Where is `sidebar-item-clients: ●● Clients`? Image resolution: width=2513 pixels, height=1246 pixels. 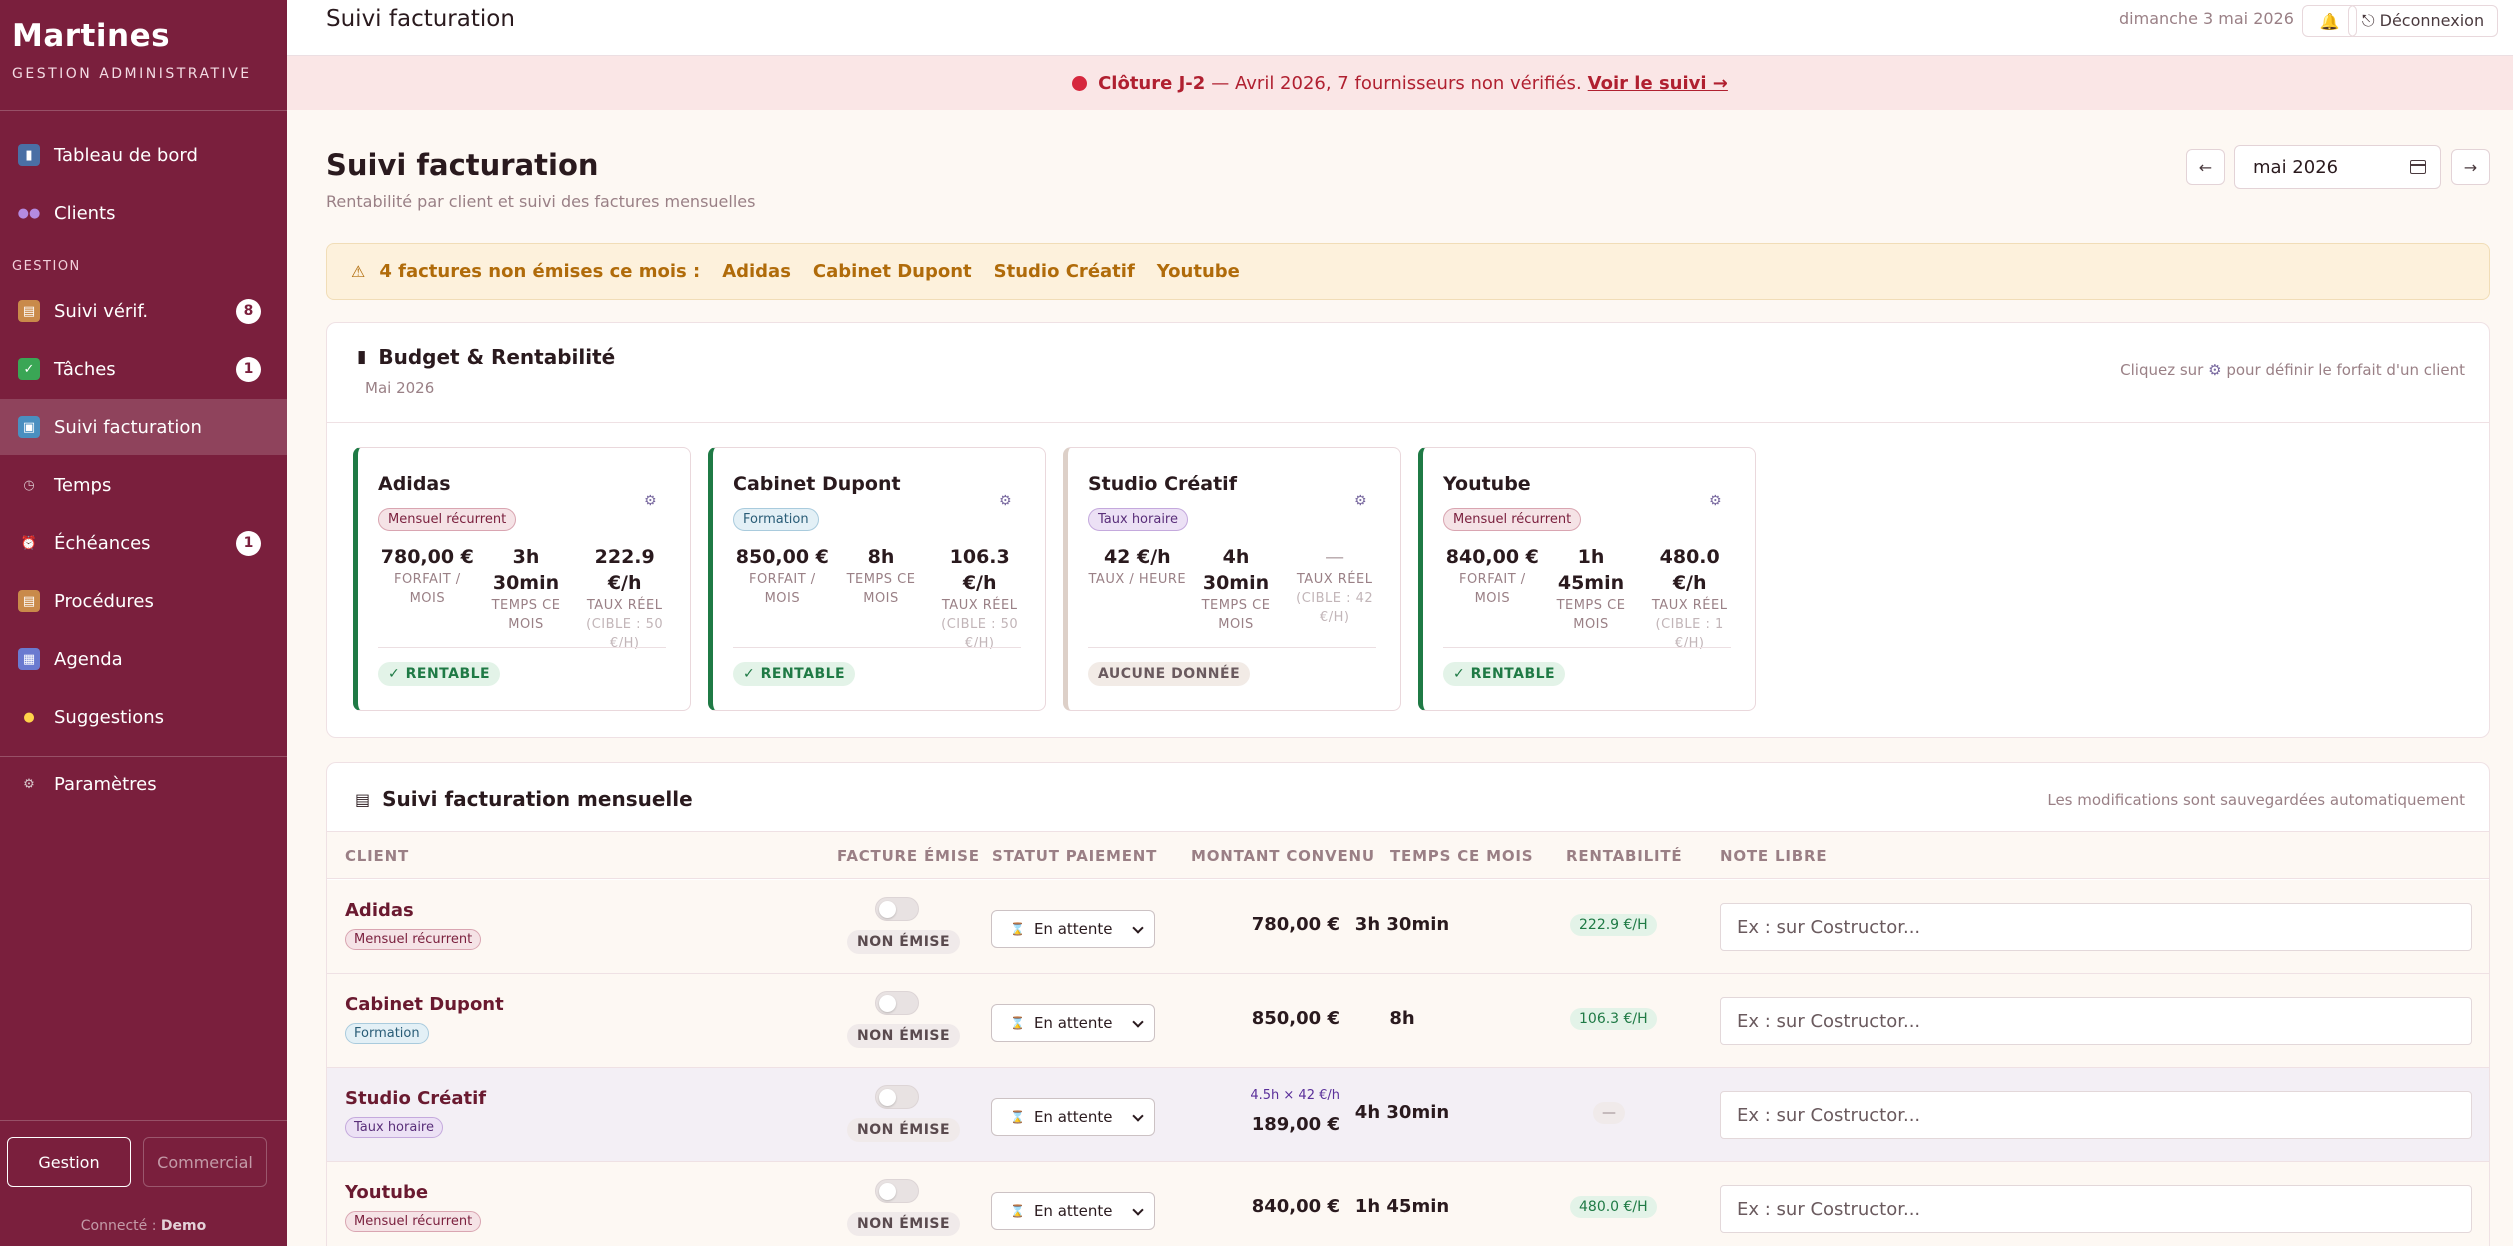 sidebar-item-clients: ●● Clients is located at coordinates (143, 213).